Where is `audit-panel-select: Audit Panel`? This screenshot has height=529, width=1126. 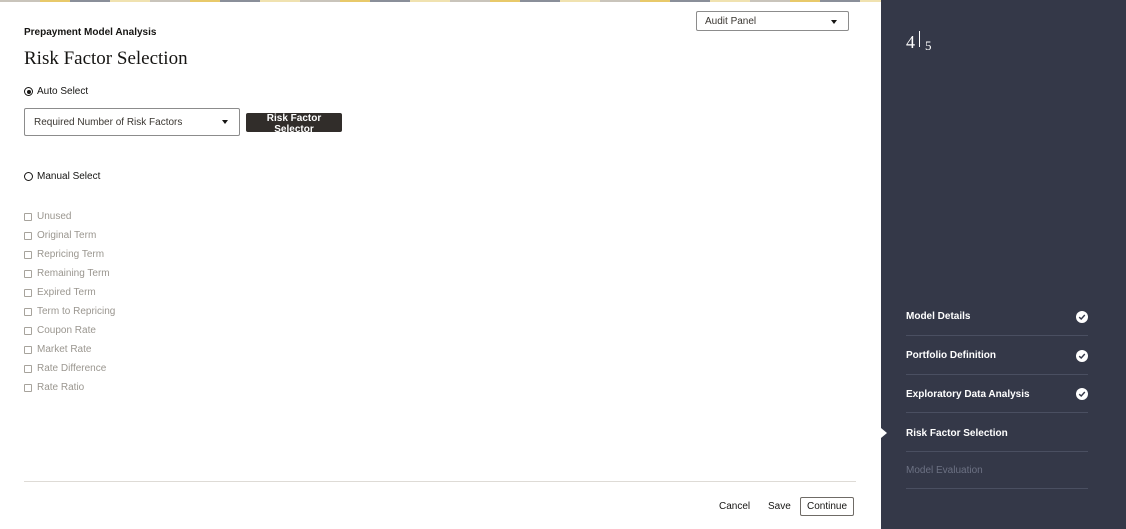
audit-panel-select: Audit Panel is located at coordinates (772, 21).